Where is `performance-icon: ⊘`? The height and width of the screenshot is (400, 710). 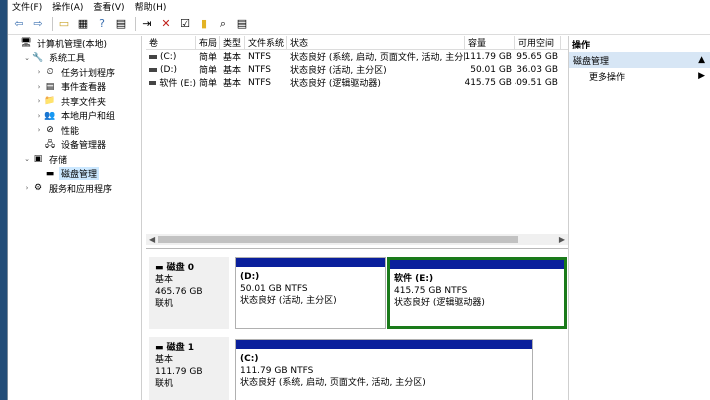 performance-icon: ⊘ is located at coordinates (50, 130).